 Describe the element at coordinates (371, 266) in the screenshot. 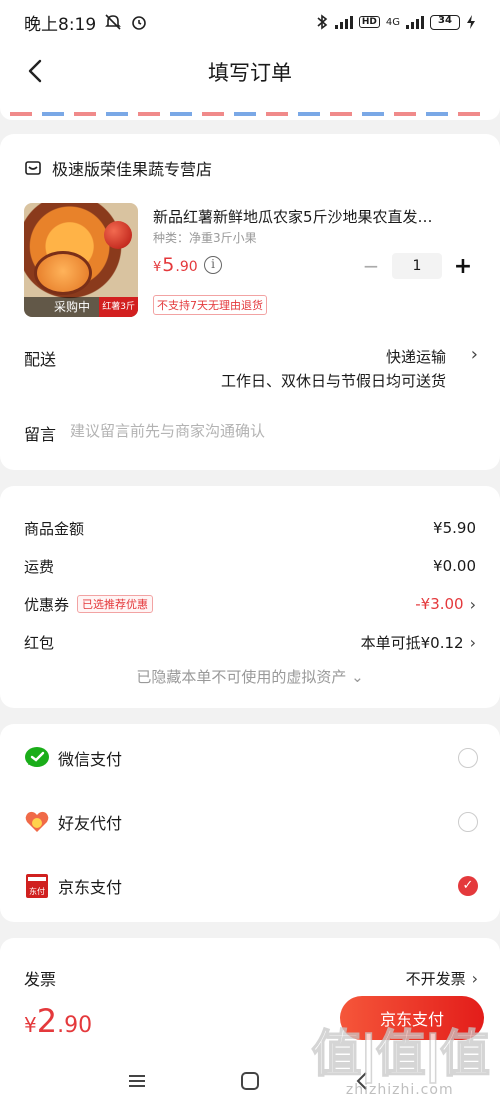

I see `decrease-button: −` at that location.